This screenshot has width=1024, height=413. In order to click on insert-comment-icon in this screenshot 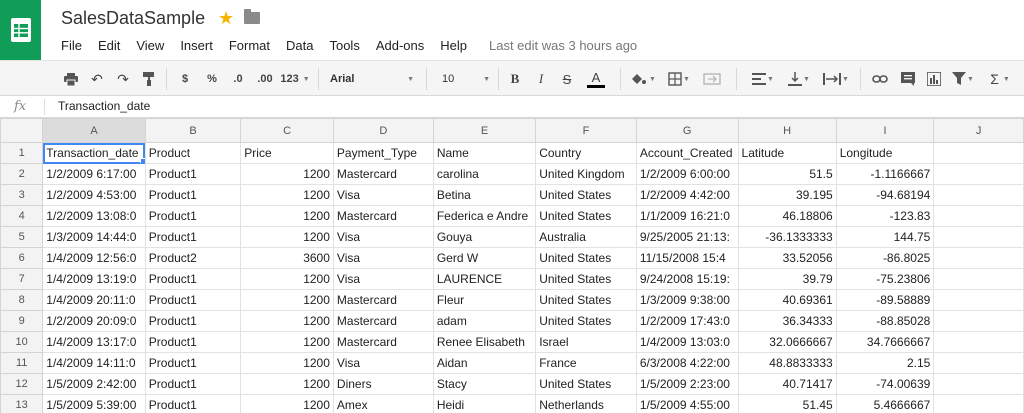, I will do `click(908, 79)`.